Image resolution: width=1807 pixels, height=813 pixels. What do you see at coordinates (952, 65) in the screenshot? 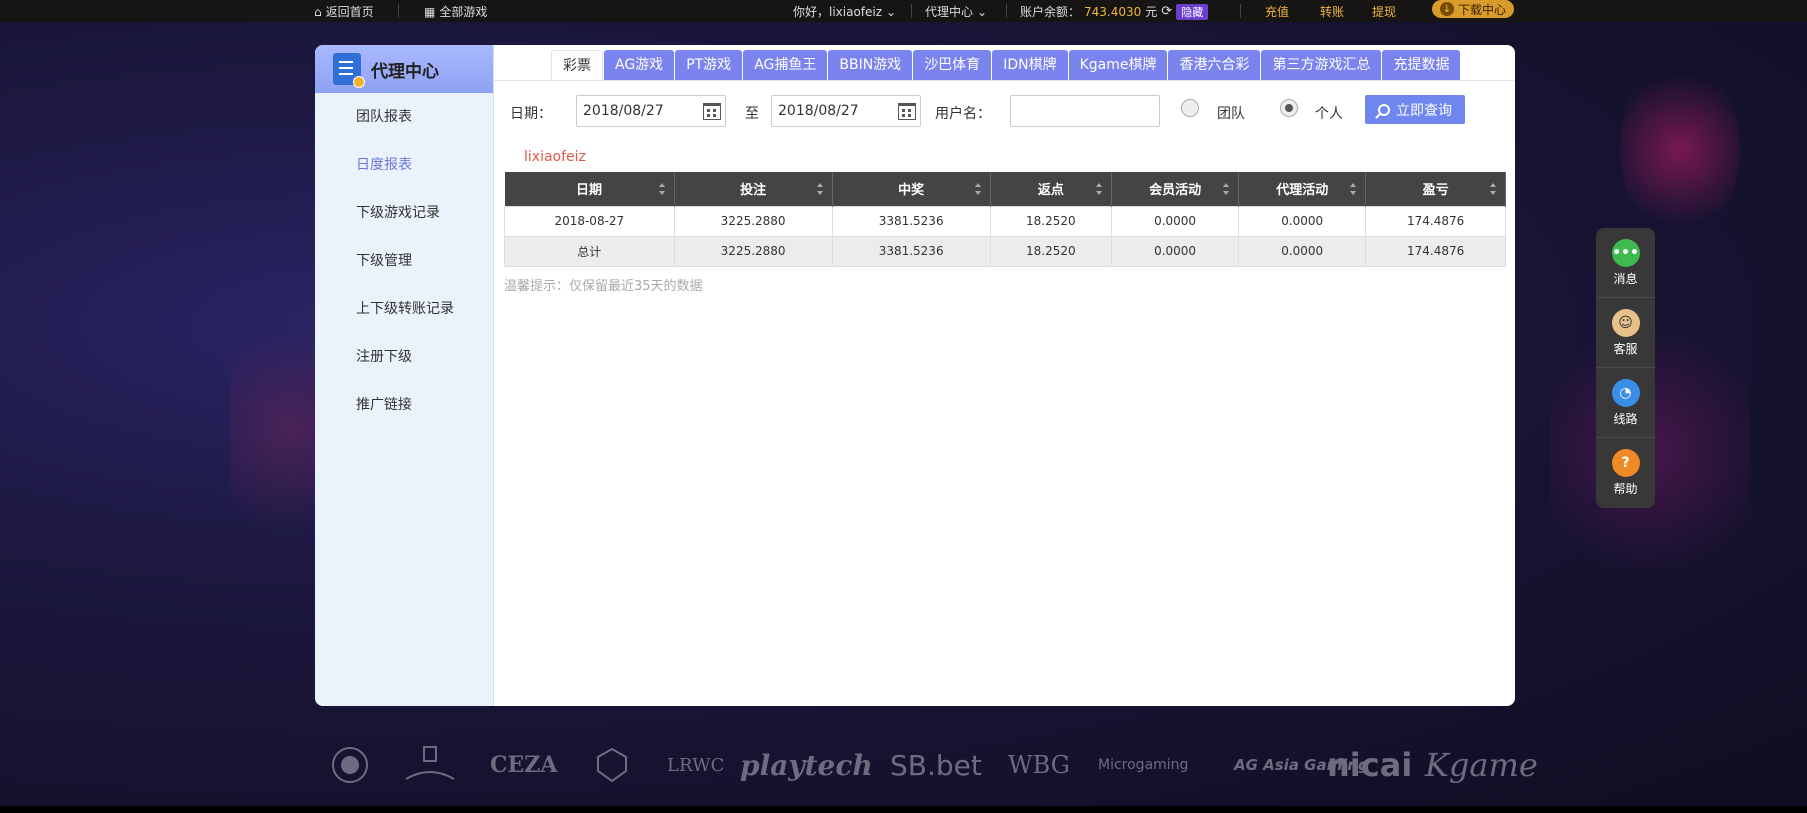
I see `tab-saba-sports: 沙巴体育` at bounding box center [952, 65].